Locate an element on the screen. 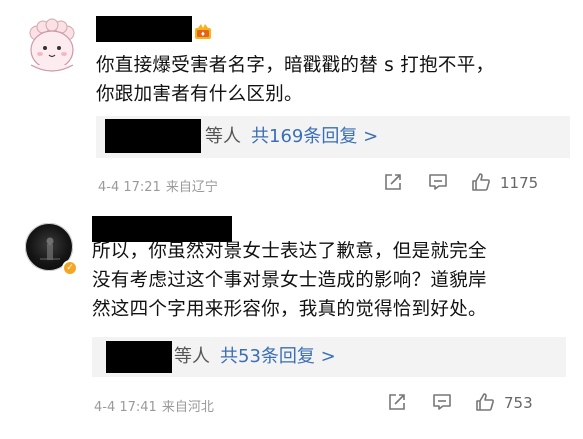 The height and width of the screenshot is (439, 583). avatar: ✓ is located at coordinates (51, 249).